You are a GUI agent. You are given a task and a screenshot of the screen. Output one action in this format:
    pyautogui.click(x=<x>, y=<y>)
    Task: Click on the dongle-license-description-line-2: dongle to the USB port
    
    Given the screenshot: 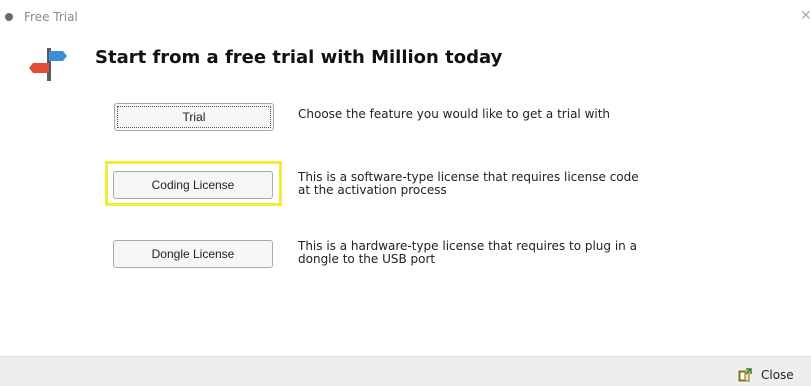 What is the action you would take?
    pyautogui.click(x=367, y=259)
    